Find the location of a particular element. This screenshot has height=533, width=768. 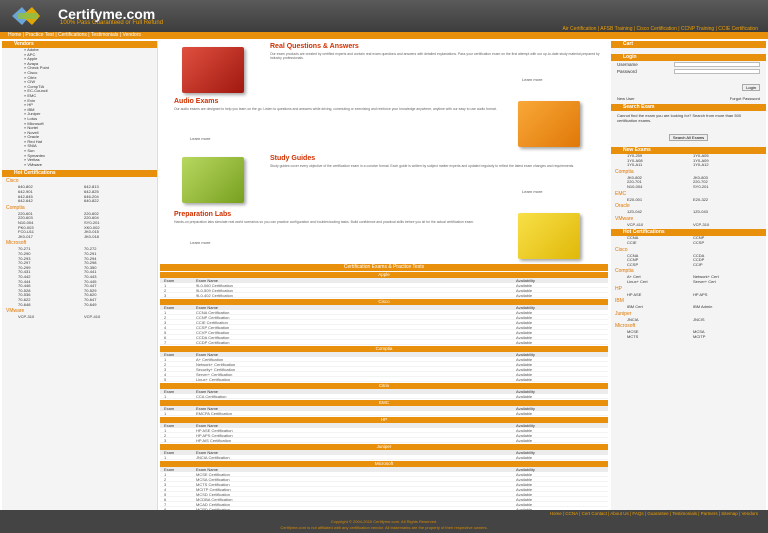

table-row: 1 CCA Certification Available is located at coordinates (384, 396).